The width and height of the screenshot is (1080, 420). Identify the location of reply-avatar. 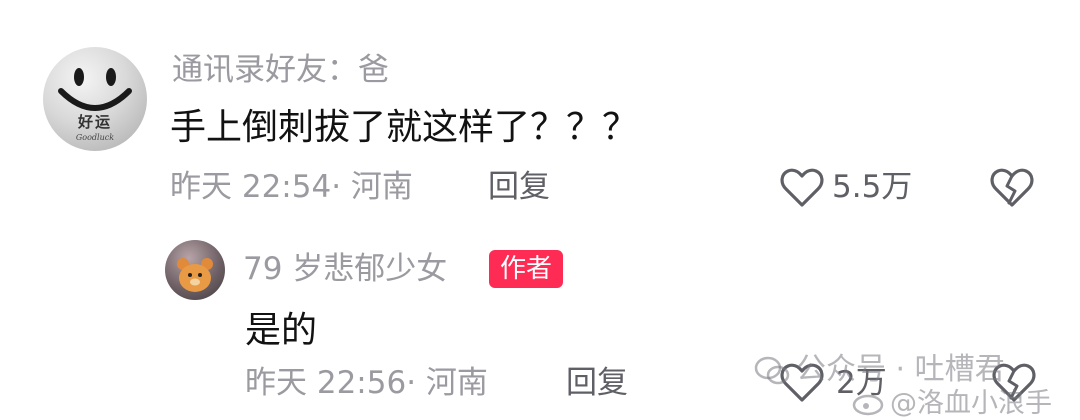
(195, 270).